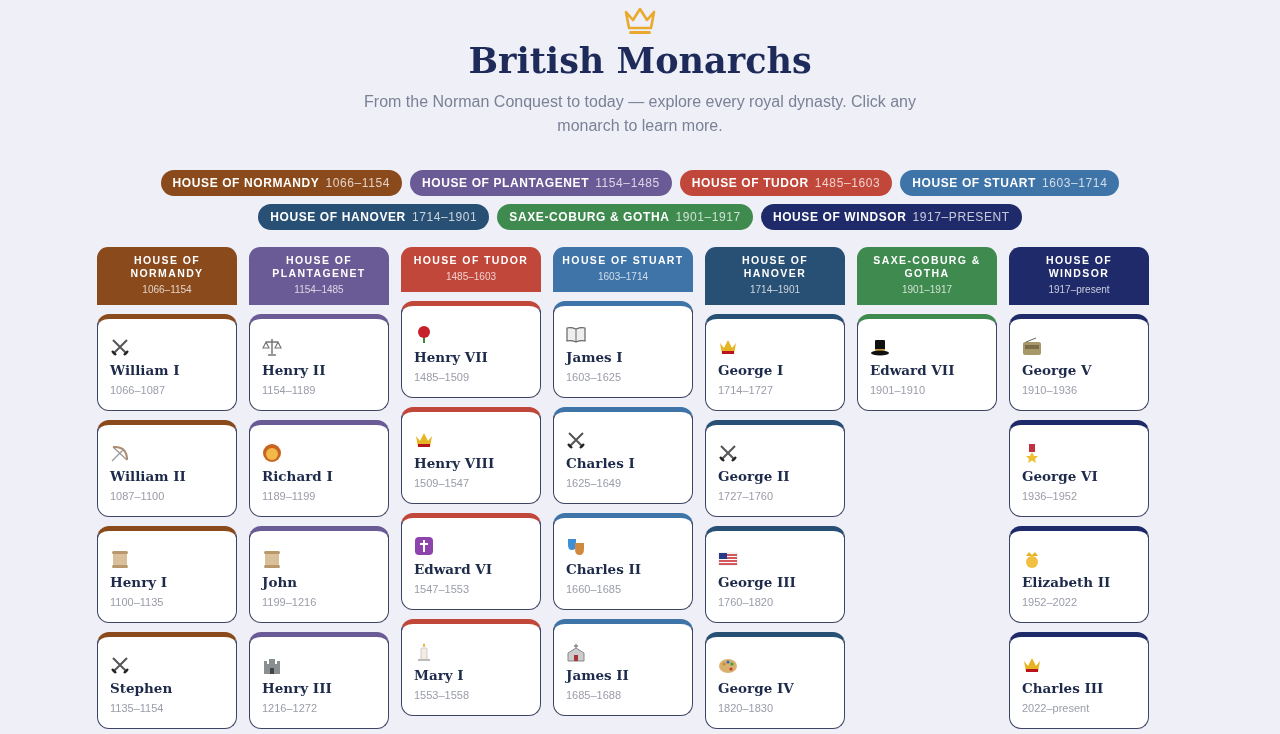 Image resolution: width=1280 pixels, height=734 pixels. Describe the element at coordinates (1078, 267) in the screenshot. I see `house-name: HOUSE OF WINDSOR` at that location.